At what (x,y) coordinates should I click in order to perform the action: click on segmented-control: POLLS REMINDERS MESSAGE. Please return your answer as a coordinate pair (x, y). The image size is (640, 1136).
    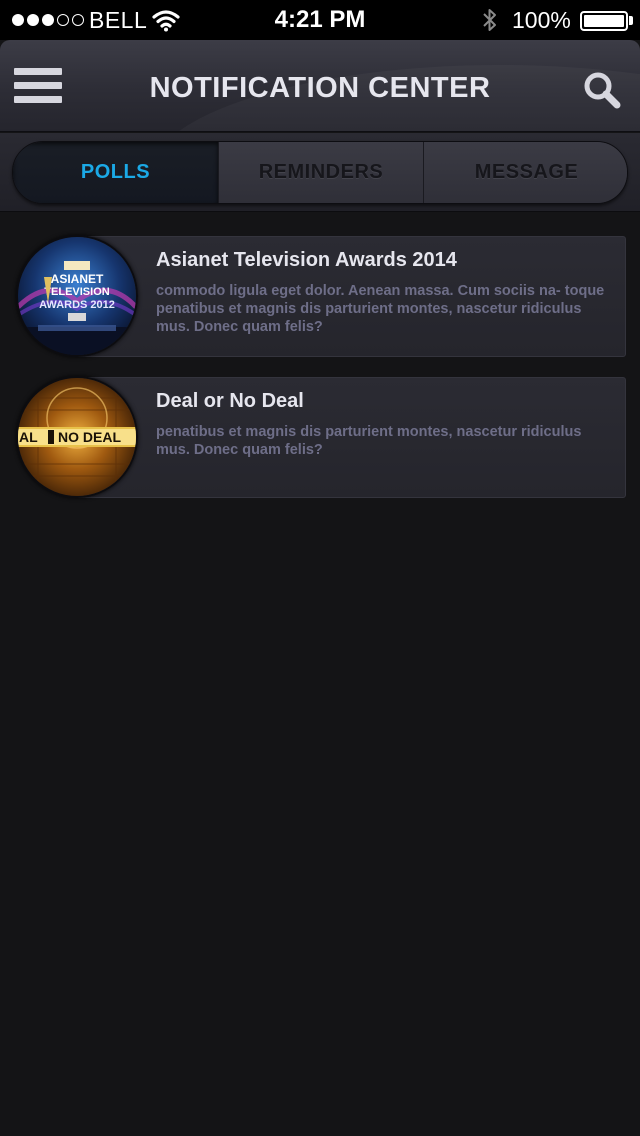
    Looking at the image, I should click on (320, 172).